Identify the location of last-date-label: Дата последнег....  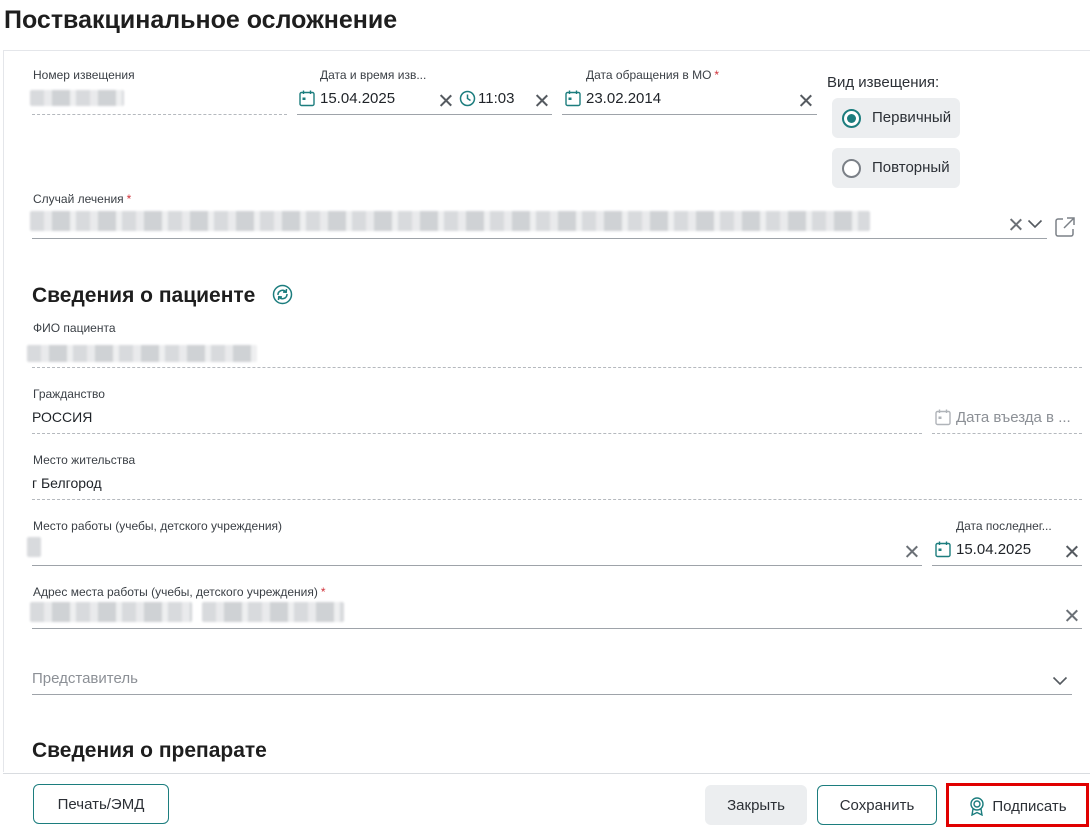
(1004, 526).